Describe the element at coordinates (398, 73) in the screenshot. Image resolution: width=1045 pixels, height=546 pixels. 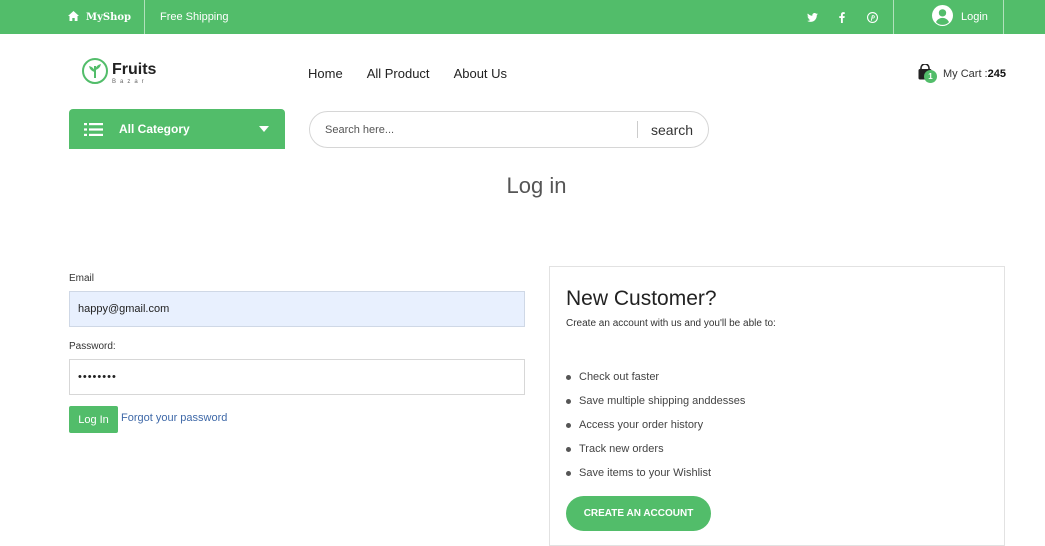
I see `nav-all-product: All Product` at that location.